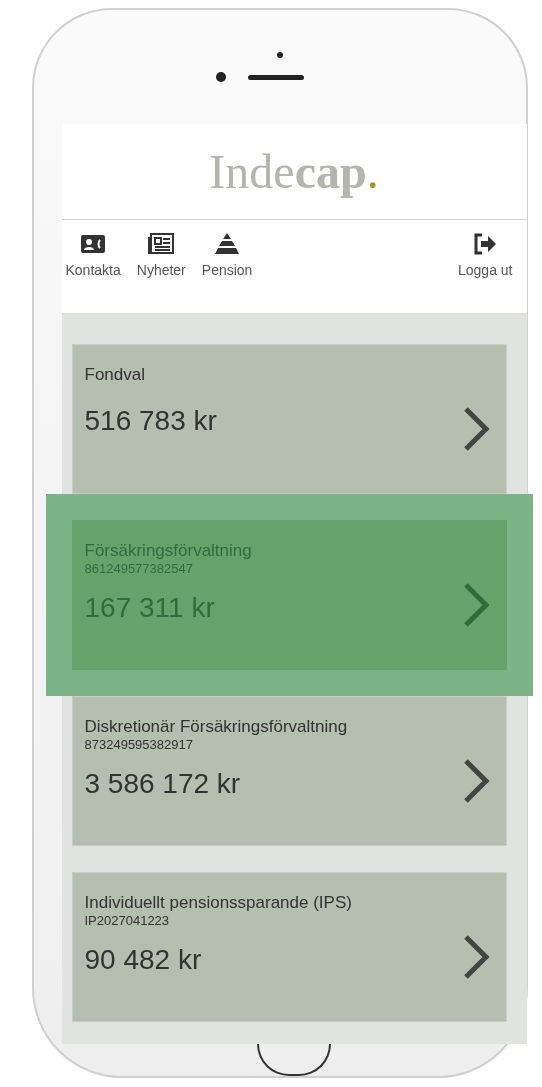 Image resolution: width=542 pixels, height=1087 pixels. I want to click on account-amount: 167 311 kr, so click(150, 608).